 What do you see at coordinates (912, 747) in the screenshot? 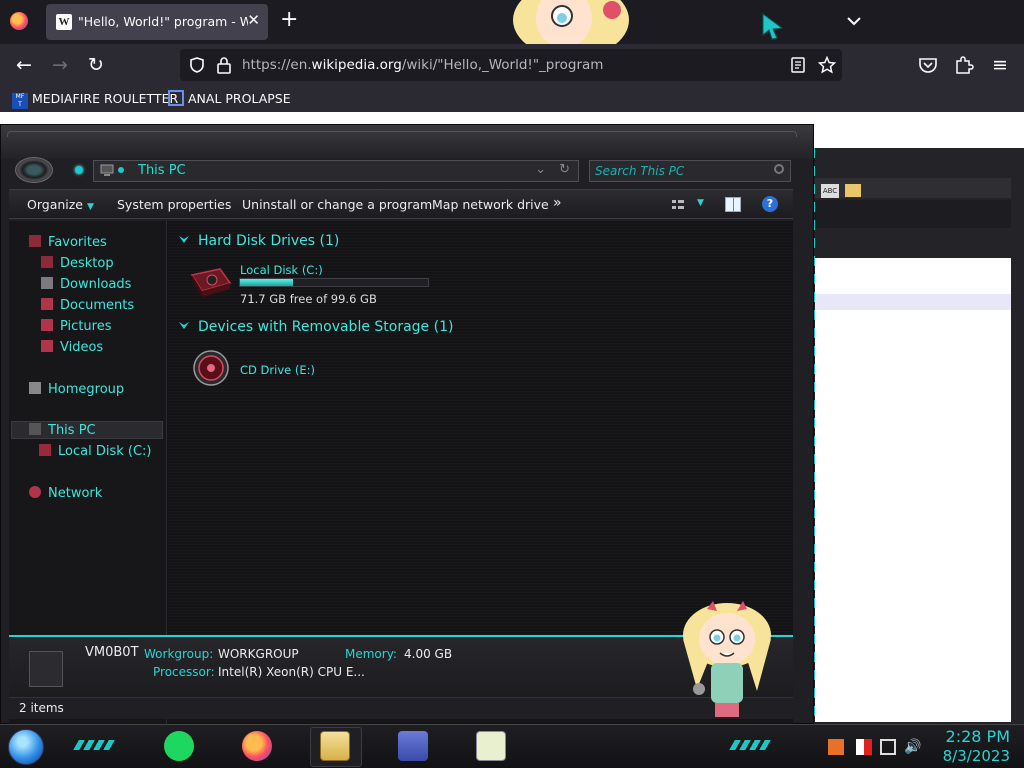
I see `volume-icon: 🔊` at bounding box center [912, 747].